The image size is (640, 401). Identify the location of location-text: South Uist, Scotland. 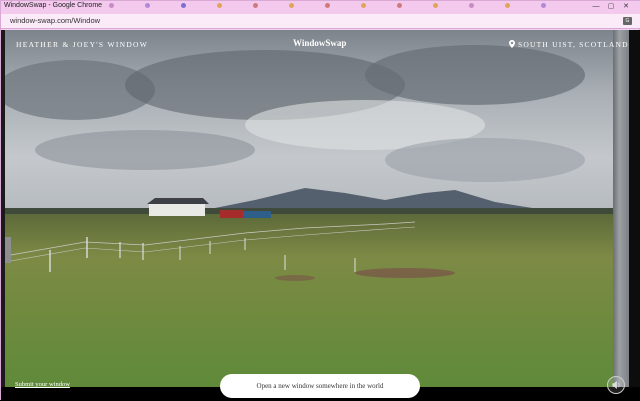
(573, 44).